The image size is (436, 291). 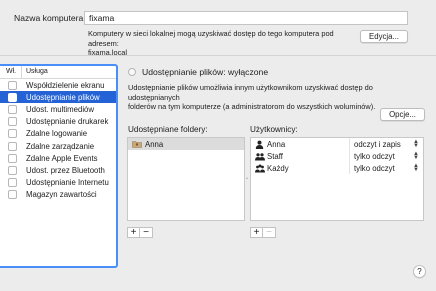 What do you see at coordinates (137, 144) in the screenshot?
I see `home-folder-icon` at bounding box center [137, 144].